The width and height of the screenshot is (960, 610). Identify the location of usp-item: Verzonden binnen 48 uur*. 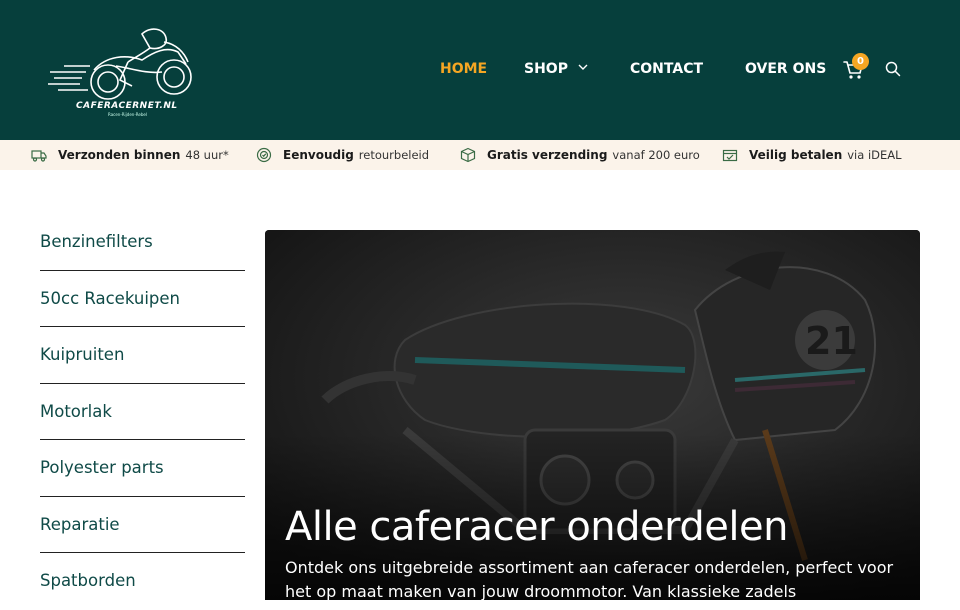
(130, 155).